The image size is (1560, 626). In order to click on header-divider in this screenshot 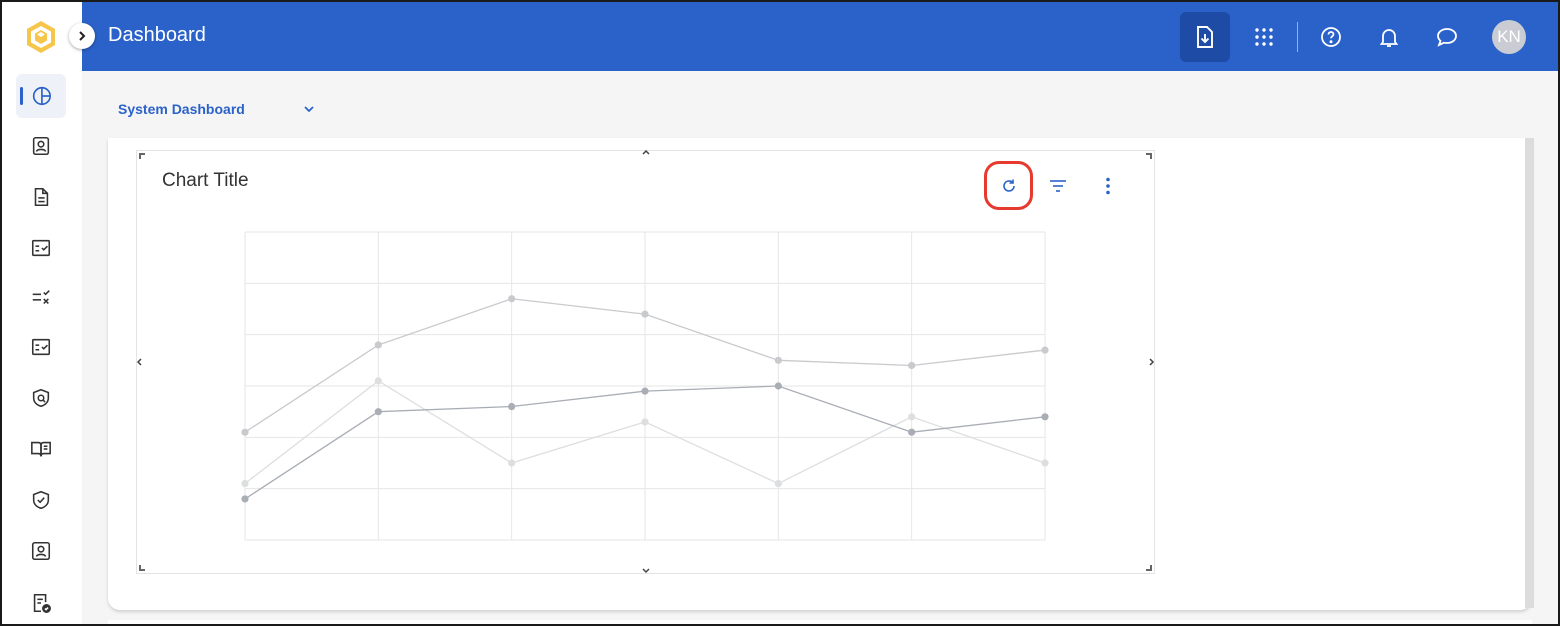, I will do `click(1297, 37)`.